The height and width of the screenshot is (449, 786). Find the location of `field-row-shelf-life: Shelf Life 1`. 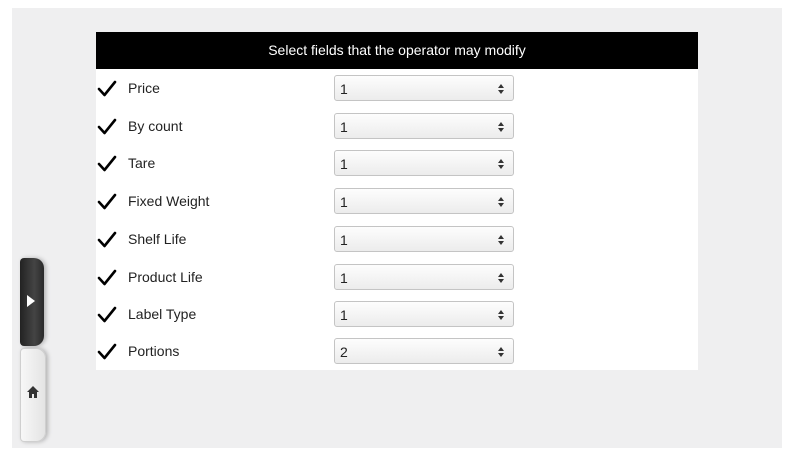

field-row-shelf-life: Shelf Life 1 is located at coordinates (397, 239).